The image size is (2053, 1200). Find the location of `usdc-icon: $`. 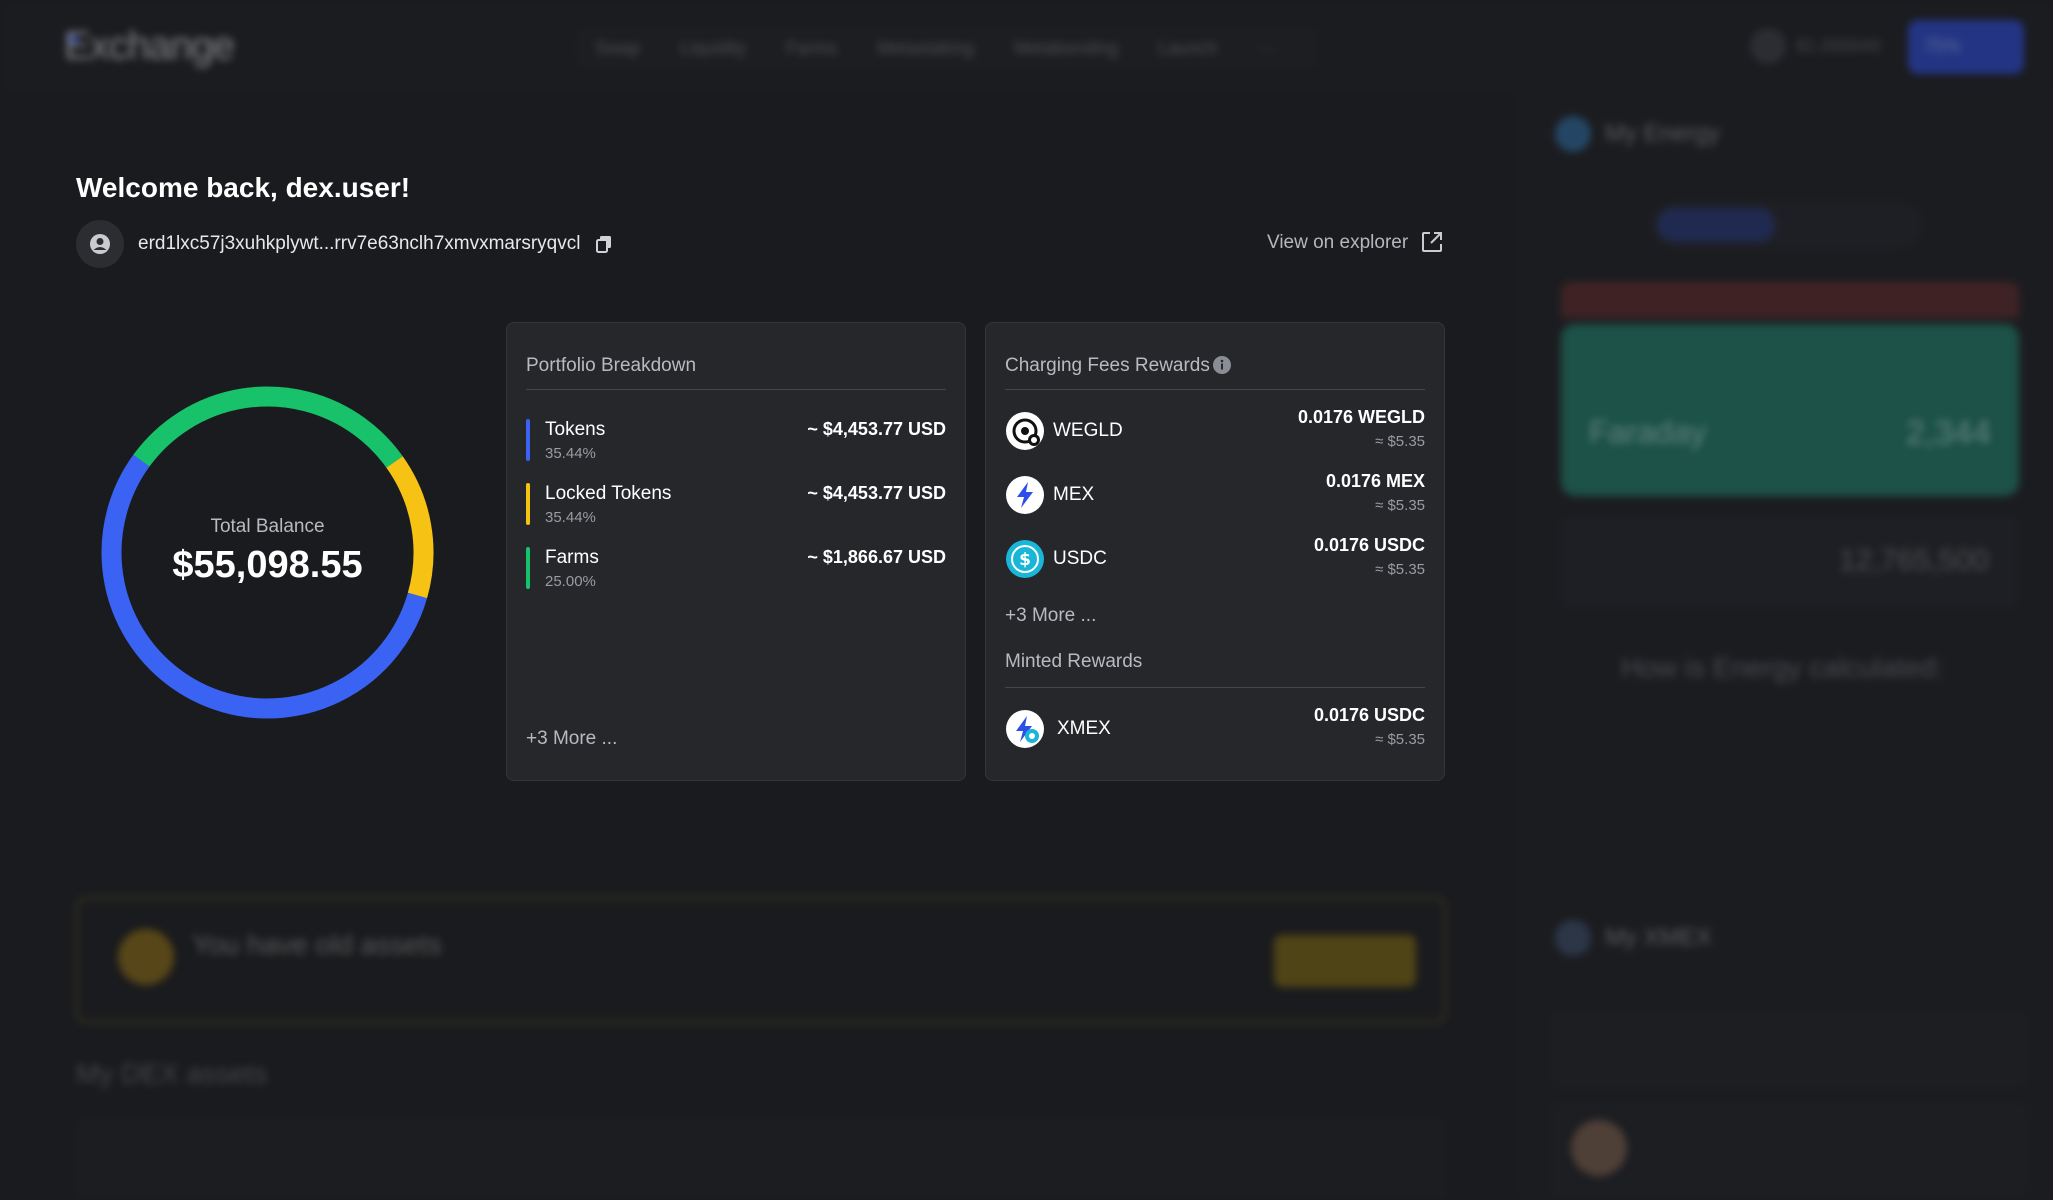

usdc-icon: $ is located at coordinates (1025, 559).